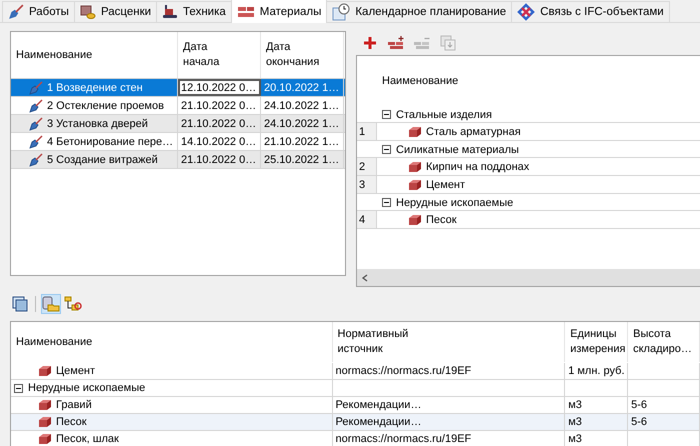 The image size is (700, 446). What do you see at coordinates (528, 277) in the screenshot?
I see `horizontal-scrollbar` at bounding box center [528, 277].